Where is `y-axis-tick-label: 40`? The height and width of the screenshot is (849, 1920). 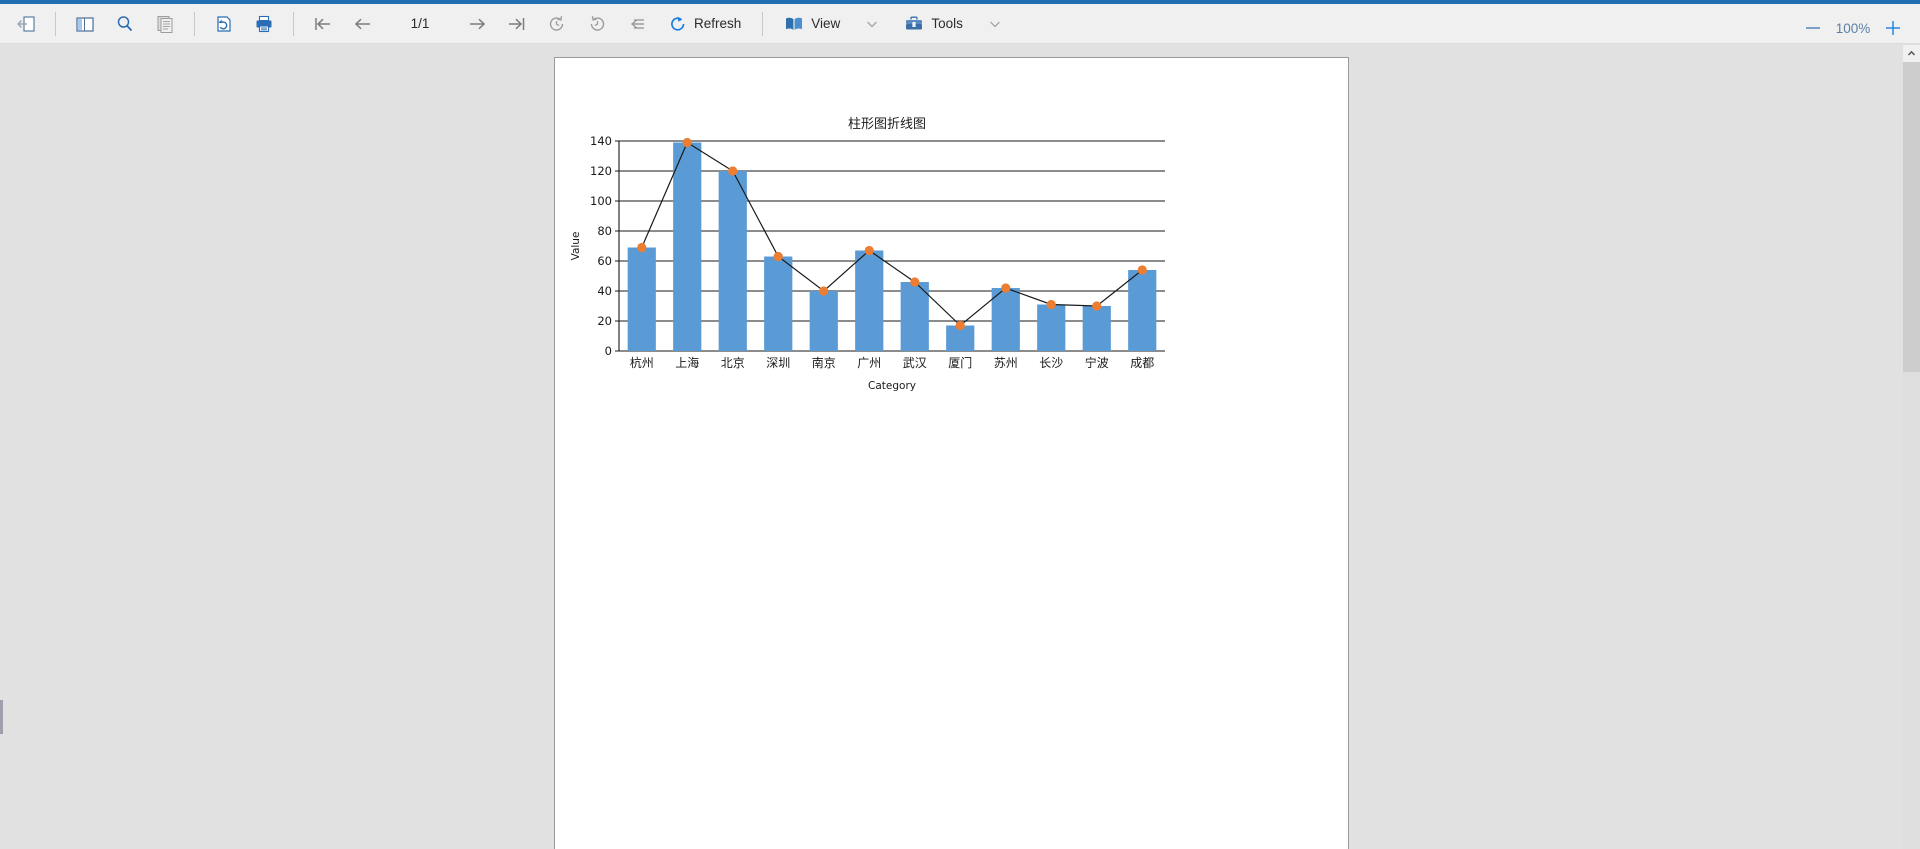
y-axis-tick-label: 40 is located at coordinates (604, 291).